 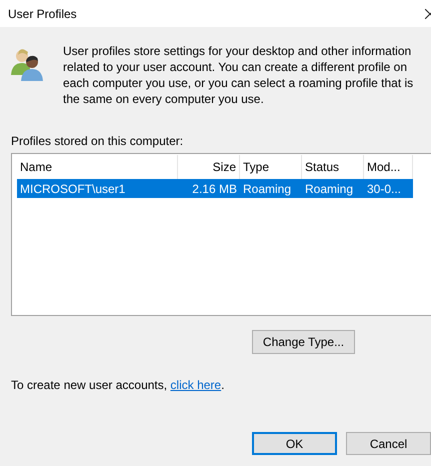 I want to click on click-here-link: click here, so click(x=196, y=385).